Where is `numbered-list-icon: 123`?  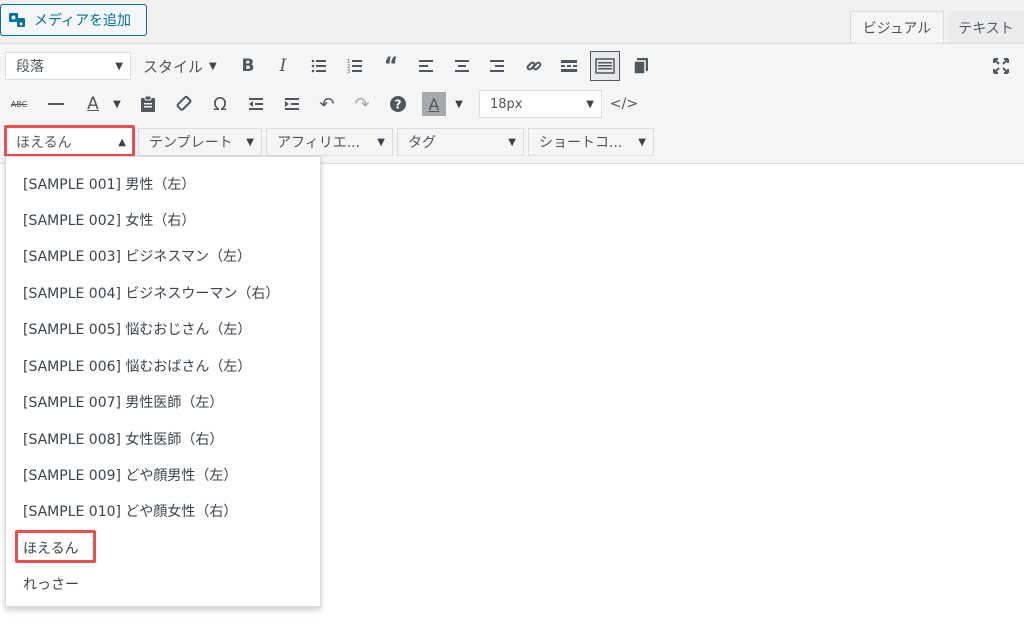 numbered-list-icon: 123 is located at coordinates (355, 66).